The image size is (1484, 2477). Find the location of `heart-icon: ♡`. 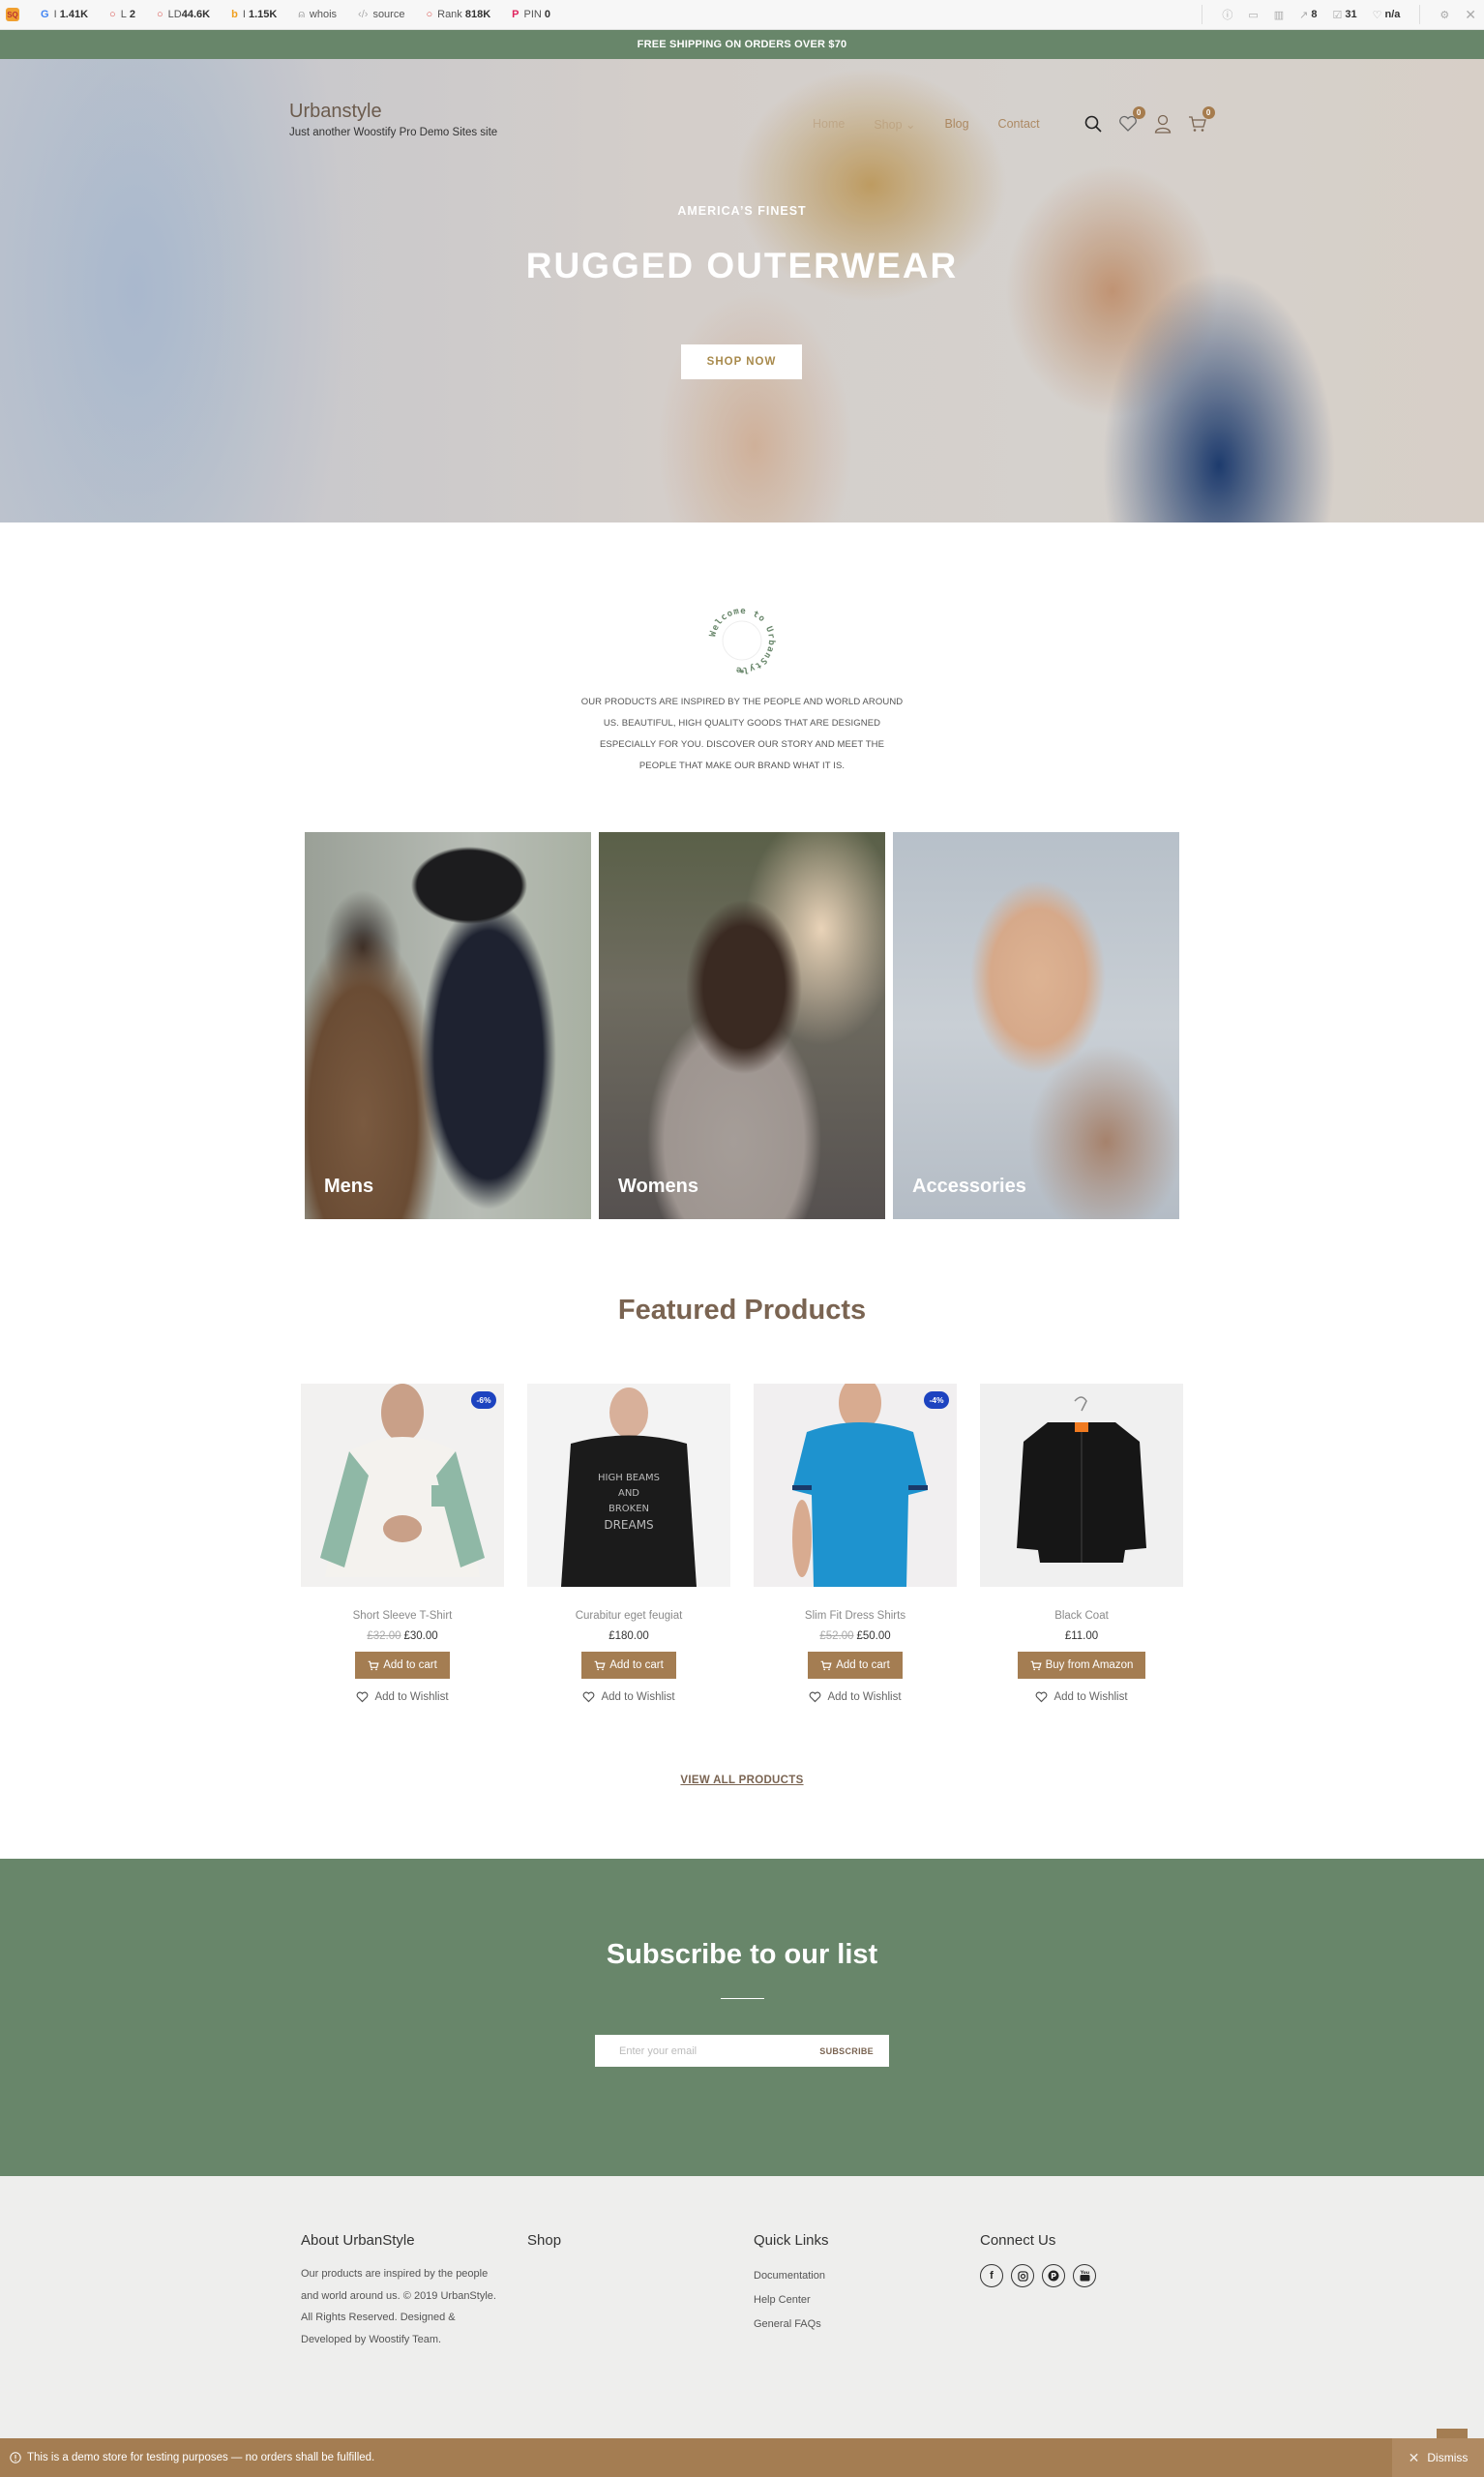

heart-icon: ♡ is located at coordinates (1377, 15).